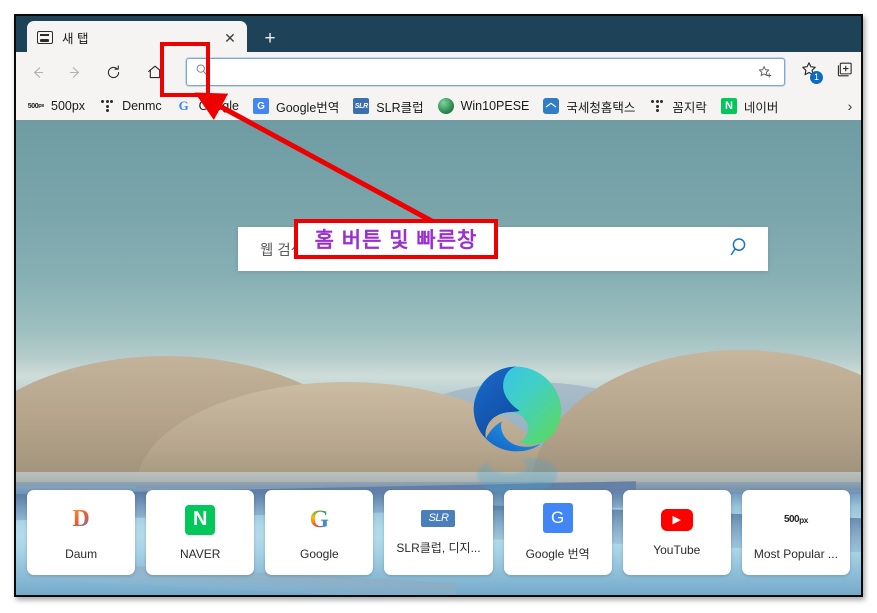 The height and width of the screenshot is (613, 877). I want to click on favorites-button: 1, so click(810, 72).